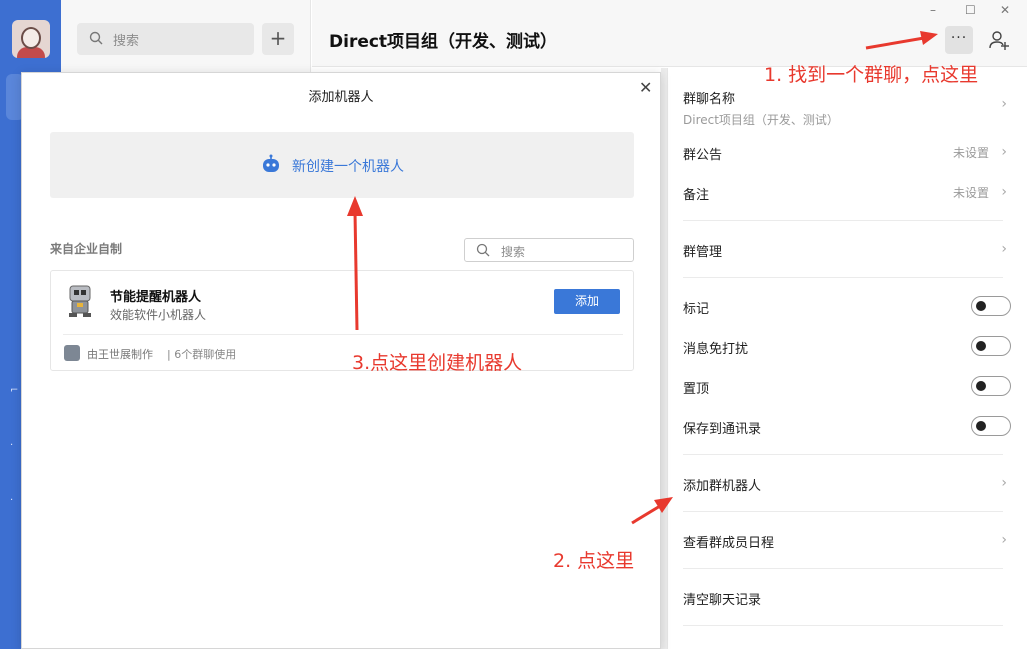  What do you see at coordinates (847, 387) in the screenshot?
I see `pin-row: 置顶` at bounding box center [847, 387].